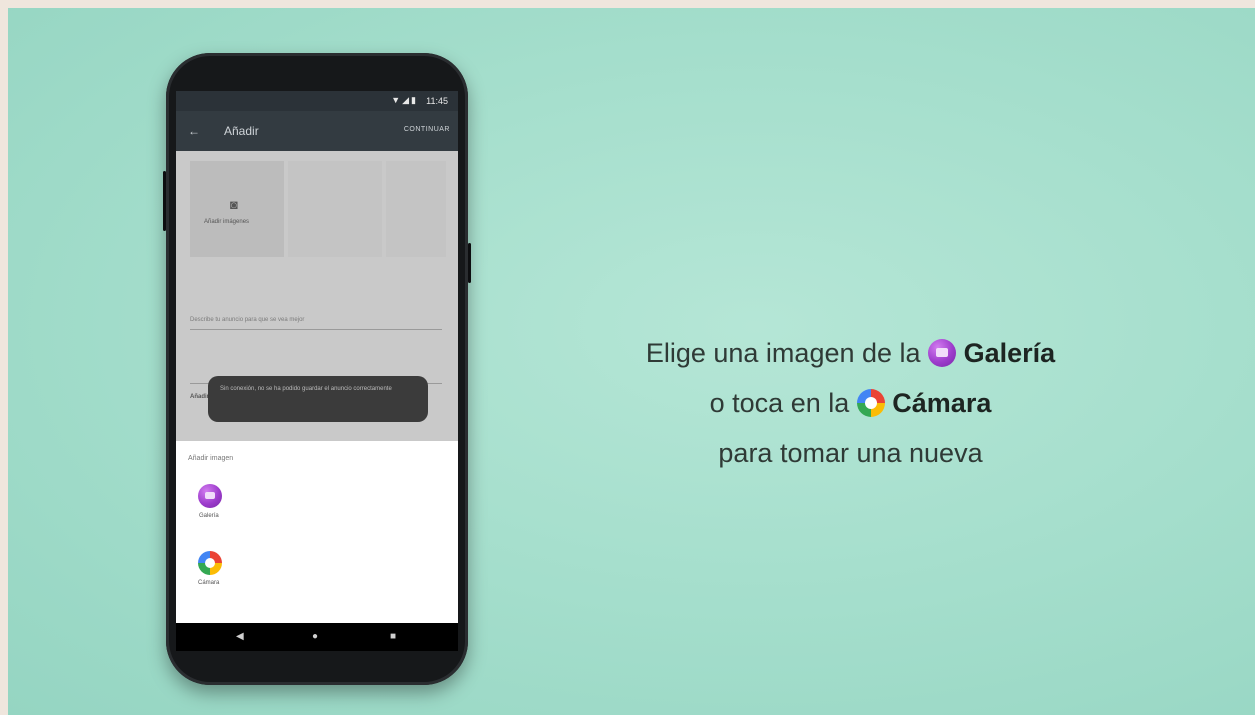 The width and height of the screenshot is (1255, 715). I want to click on status-icons: ▼◢▮, so click(404, 100).